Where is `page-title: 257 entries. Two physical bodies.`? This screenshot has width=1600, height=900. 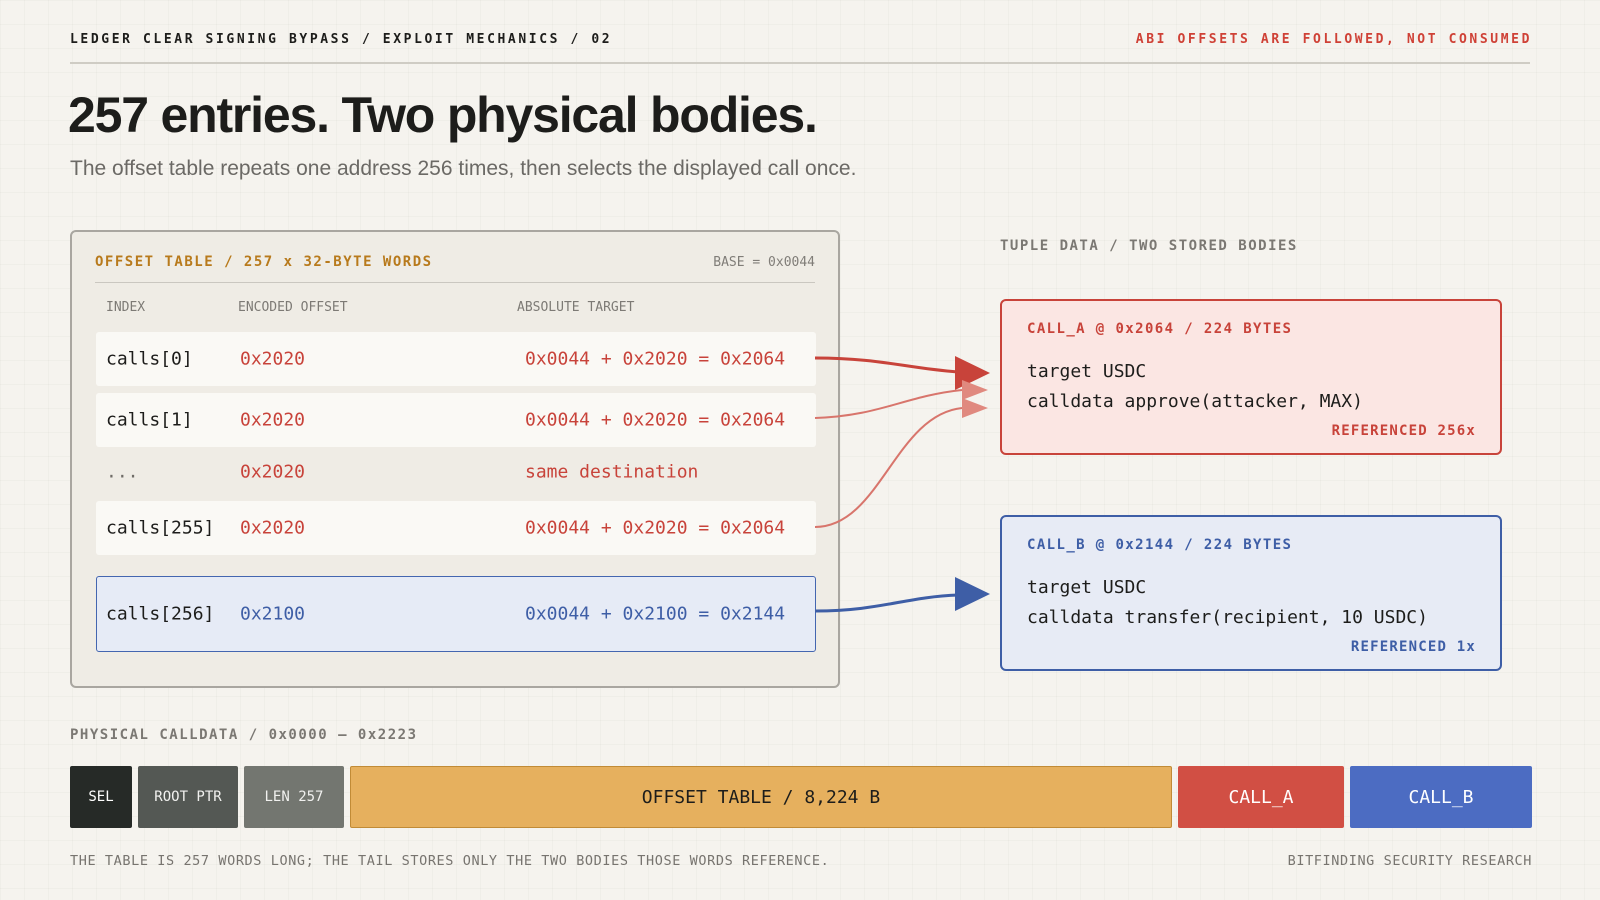 page-title: 257 entries. Two physical bodies. is located at coordinates (443, 115).